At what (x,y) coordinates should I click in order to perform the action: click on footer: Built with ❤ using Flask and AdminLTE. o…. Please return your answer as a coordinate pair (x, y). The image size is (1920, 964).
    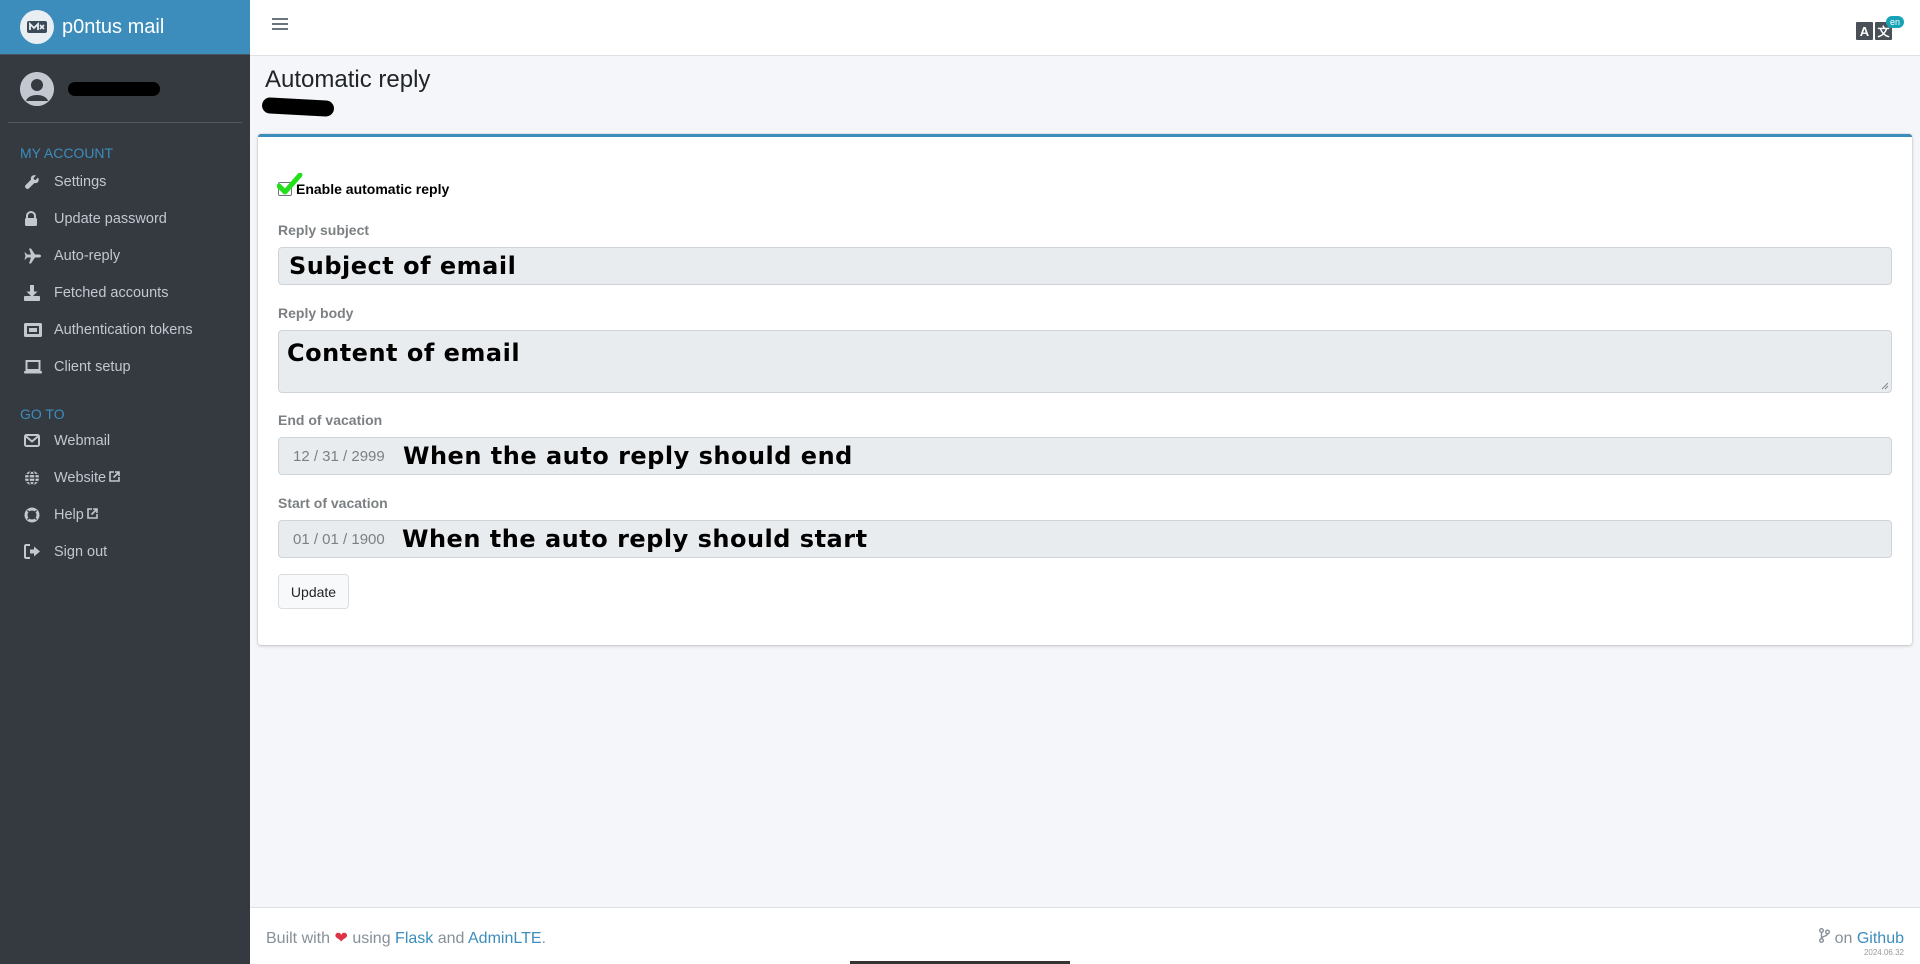
    Looking at the image, I should click on (1085, 935).